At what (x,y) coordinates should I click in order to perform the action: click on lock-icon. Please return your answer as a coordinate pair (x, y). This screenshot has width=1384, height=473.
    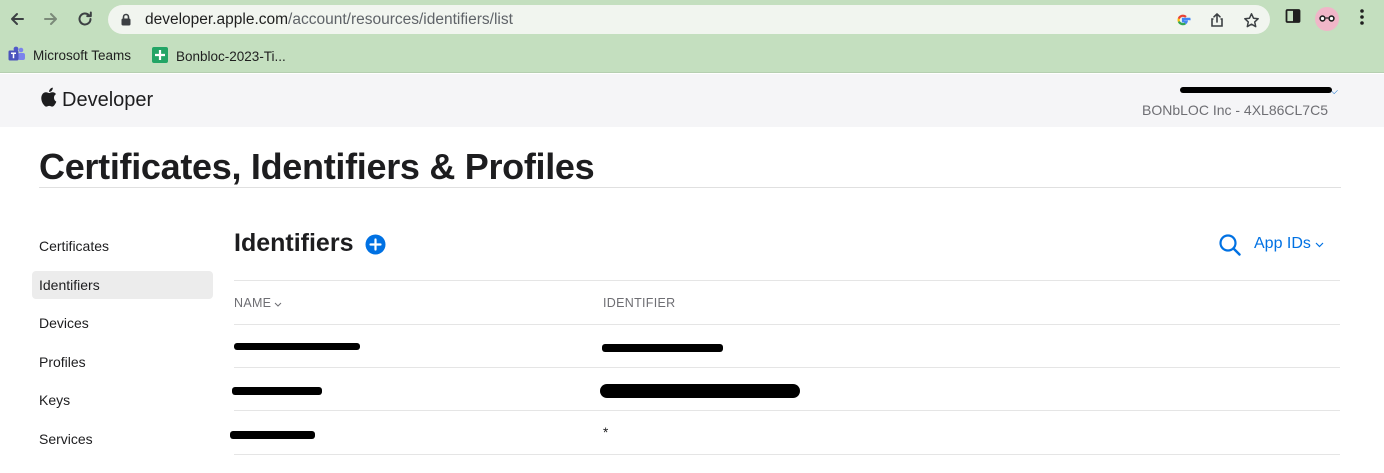
    Looking at the image, I should click on (126, 22).